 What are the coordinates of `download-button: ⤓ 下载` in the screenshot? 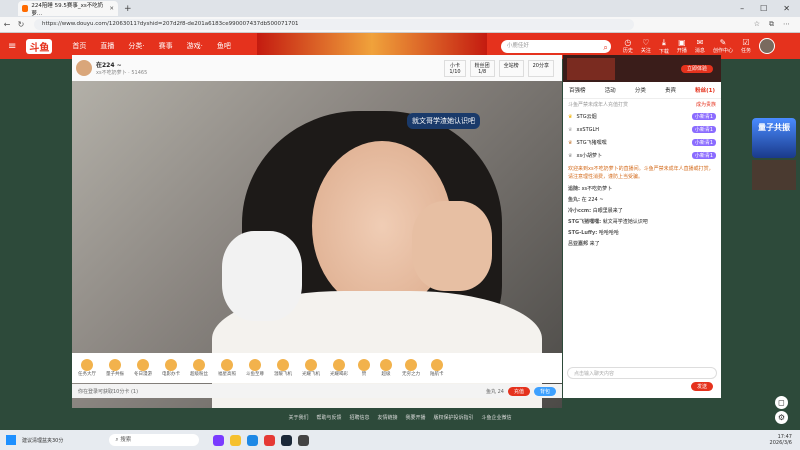 It's located at (664, 46).